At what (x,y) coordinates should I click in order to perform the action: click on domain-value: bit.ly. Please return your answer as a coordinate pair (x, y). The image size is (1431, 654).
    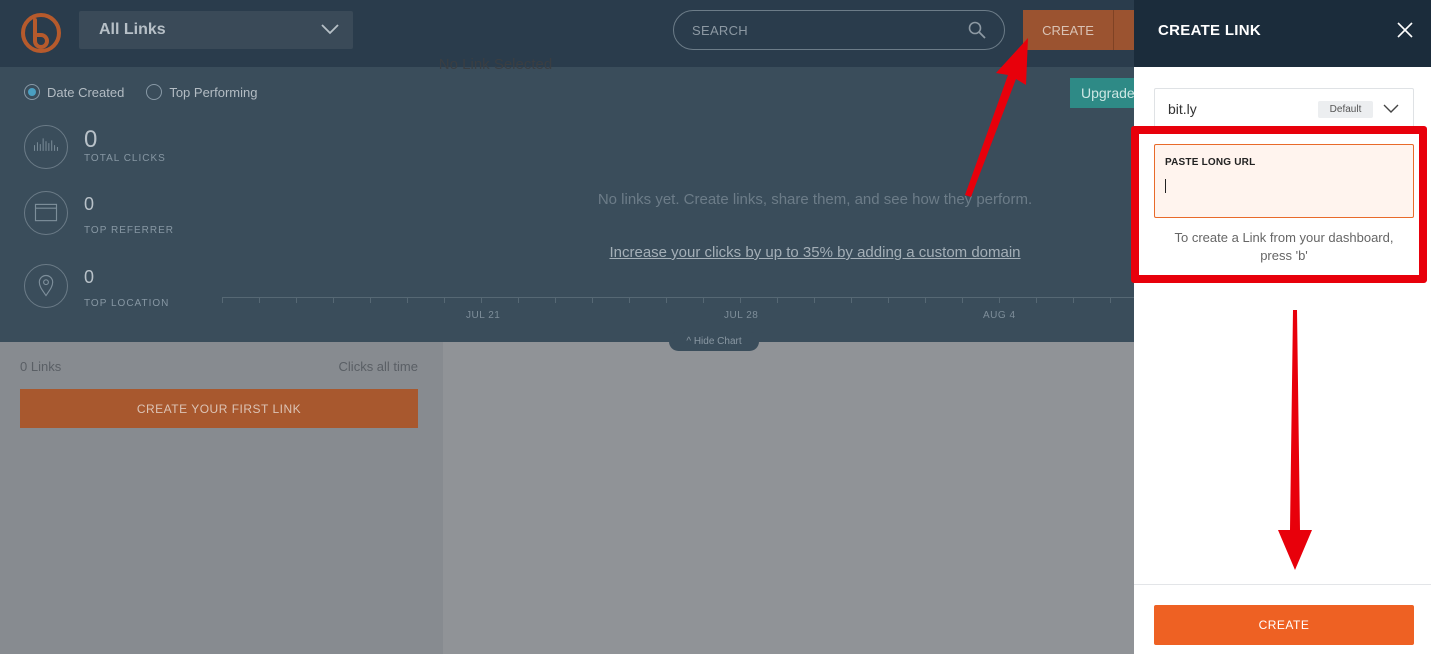
    Looking at the image, I should click on (1182, 108).